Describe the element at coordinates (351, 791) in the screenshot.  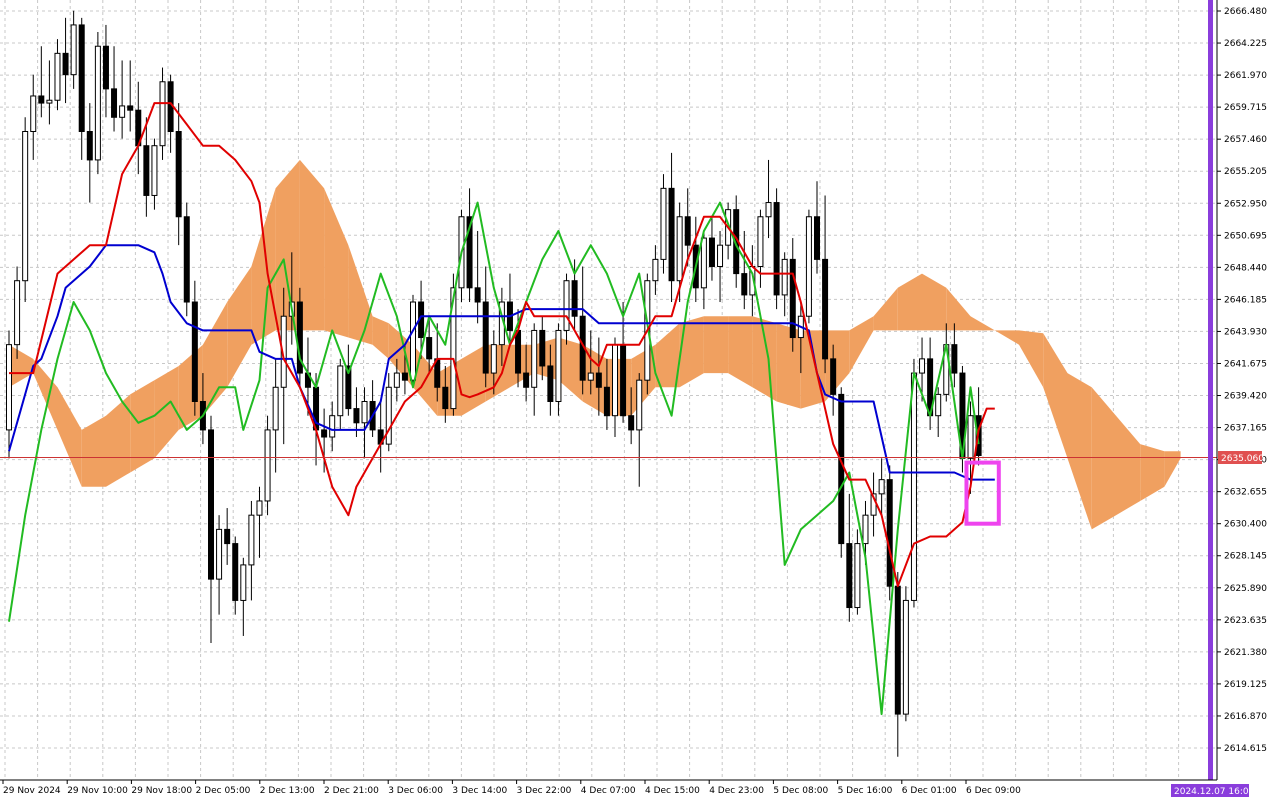
I see `time-tick-label: 2 Dec 21:00` at that location.